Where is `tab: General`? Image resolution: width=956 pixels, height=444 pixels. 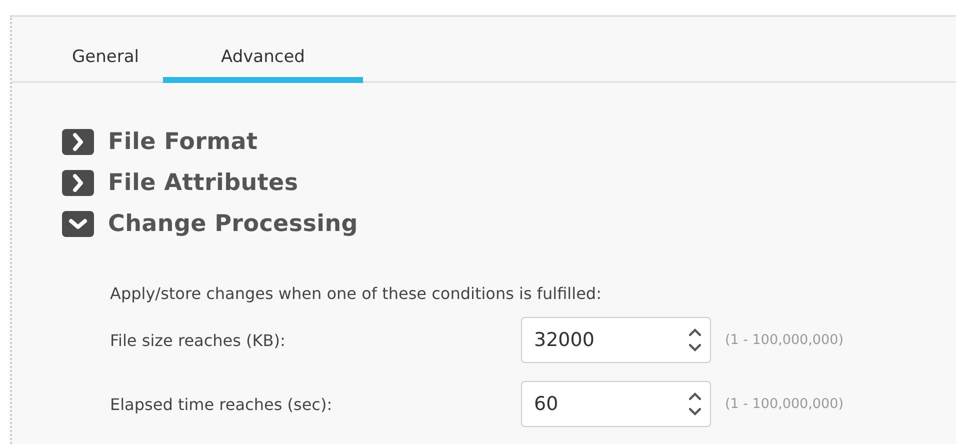 tab: General is located at coordinates (105, 50).